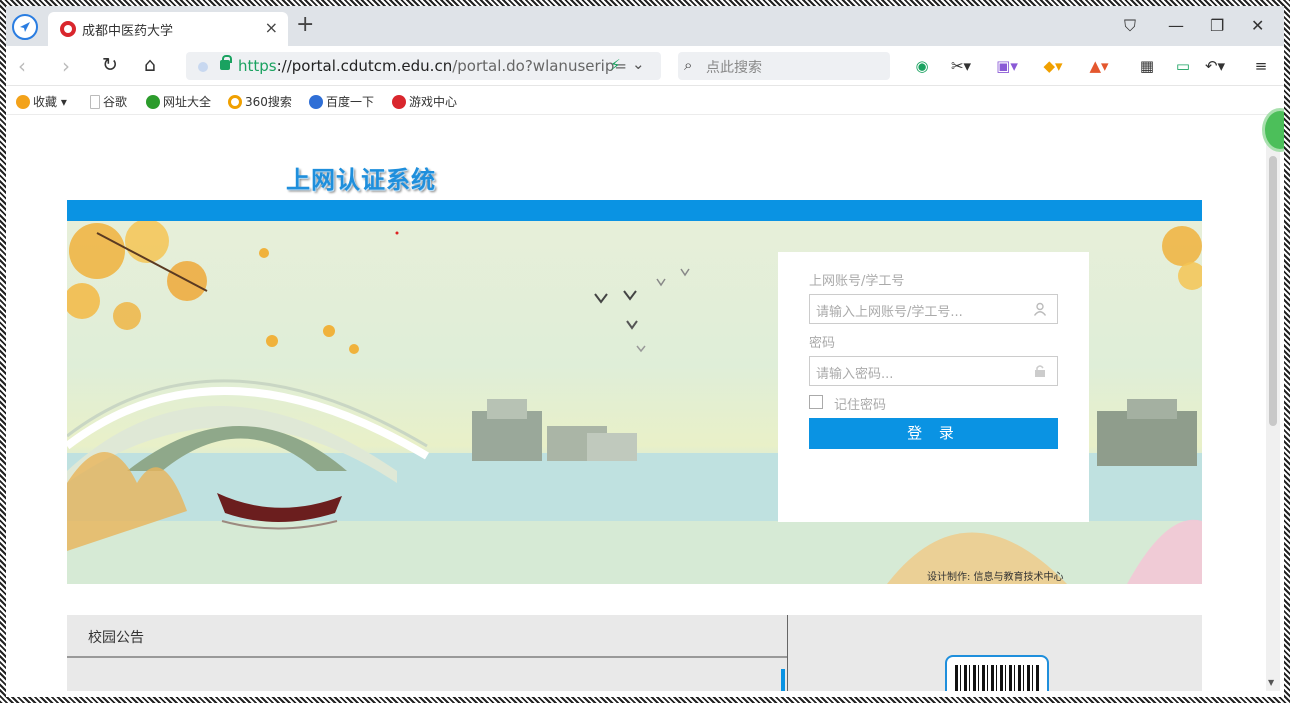 The height and width of the screenshot is (703, 1290). Describe the element at coordinates (995, 653) in the screenshot. I see `qr-panel` at that location.